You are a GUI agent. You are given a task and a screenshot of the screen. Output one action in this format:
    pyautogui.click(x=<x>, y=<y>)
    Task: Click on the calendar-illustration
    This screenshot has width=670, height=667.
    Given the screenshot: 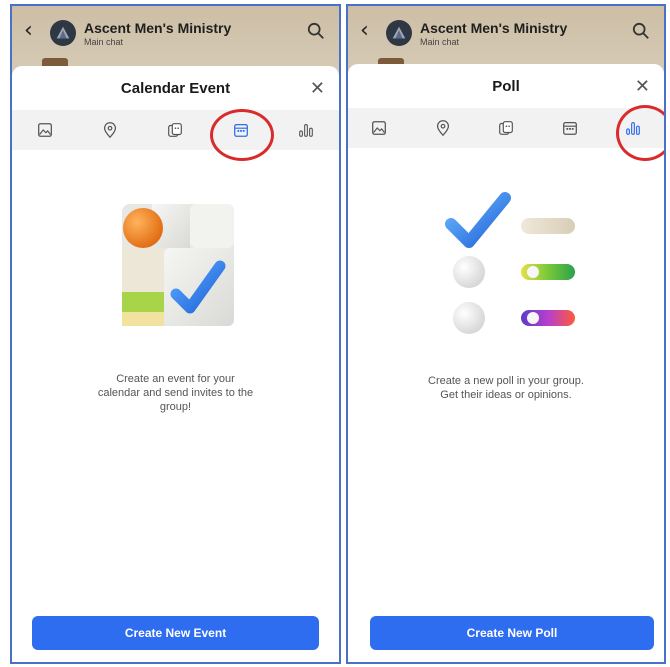 What is the action you would take?
    pyautogui.click(x=177, y=265)
    